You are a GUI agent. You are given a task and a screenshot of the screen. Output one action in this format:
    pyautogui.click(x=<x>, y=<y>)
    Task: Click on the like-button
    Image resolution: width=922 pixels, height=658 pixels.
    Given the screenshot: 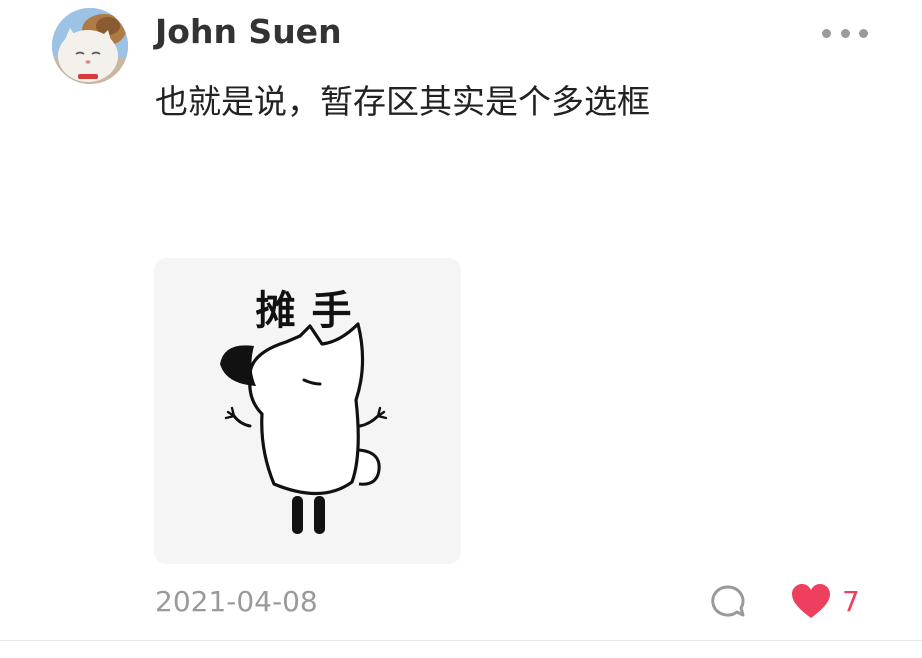 What is the action you would take?
    pyautogui.click(x=811, y=602)
    